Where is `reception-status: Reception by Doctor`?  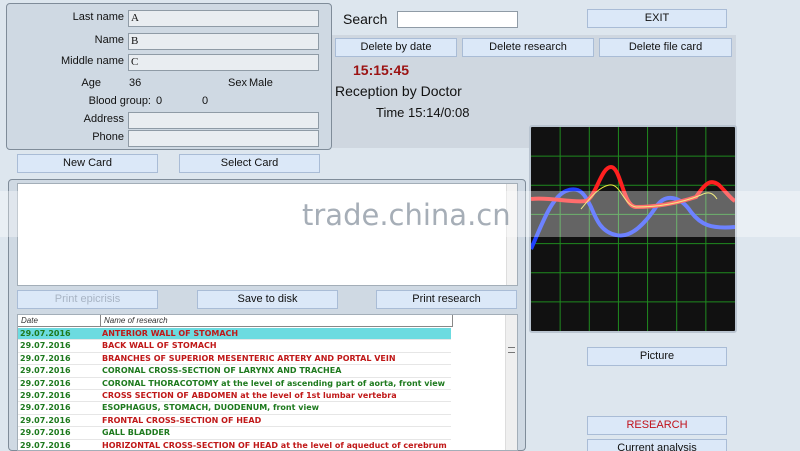
reception-status: Reception by Doctor is located at coordinates (398, 91).